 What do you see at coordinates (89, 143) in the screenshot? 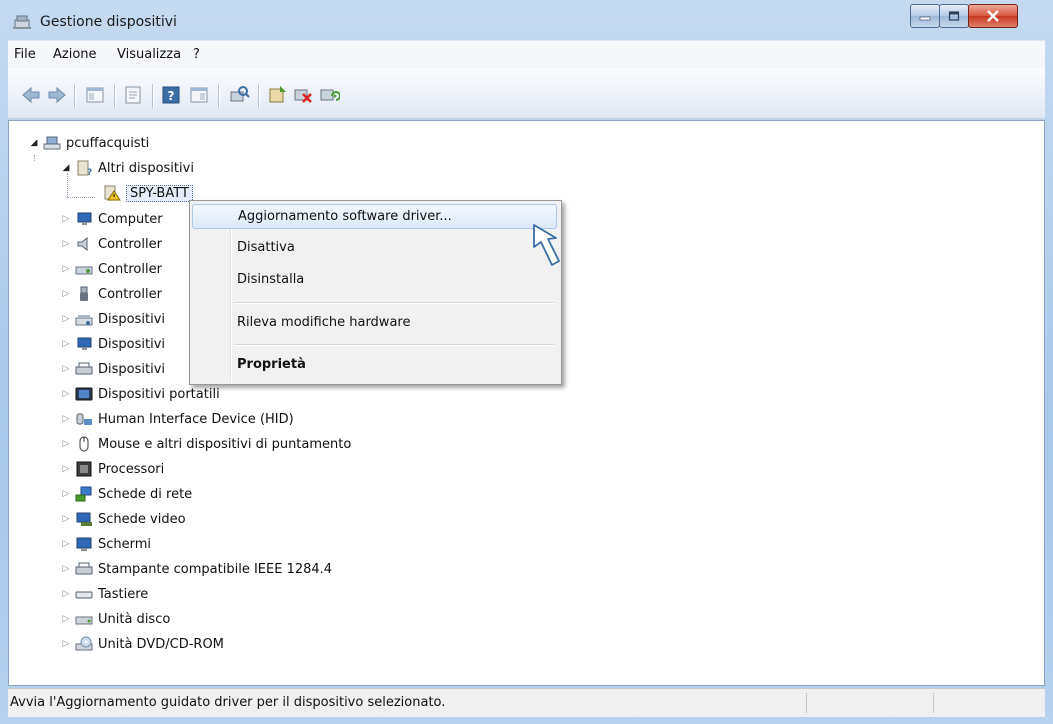
I see `tree-root: ◢ pcuffacquisti` at bounding box center [89, 143].